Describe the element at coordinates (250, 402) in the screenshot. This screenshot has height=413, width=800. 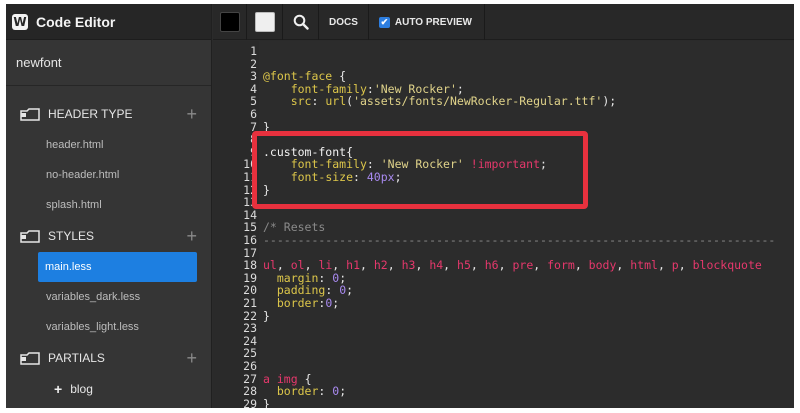
I see `line-number: 29` at that location.